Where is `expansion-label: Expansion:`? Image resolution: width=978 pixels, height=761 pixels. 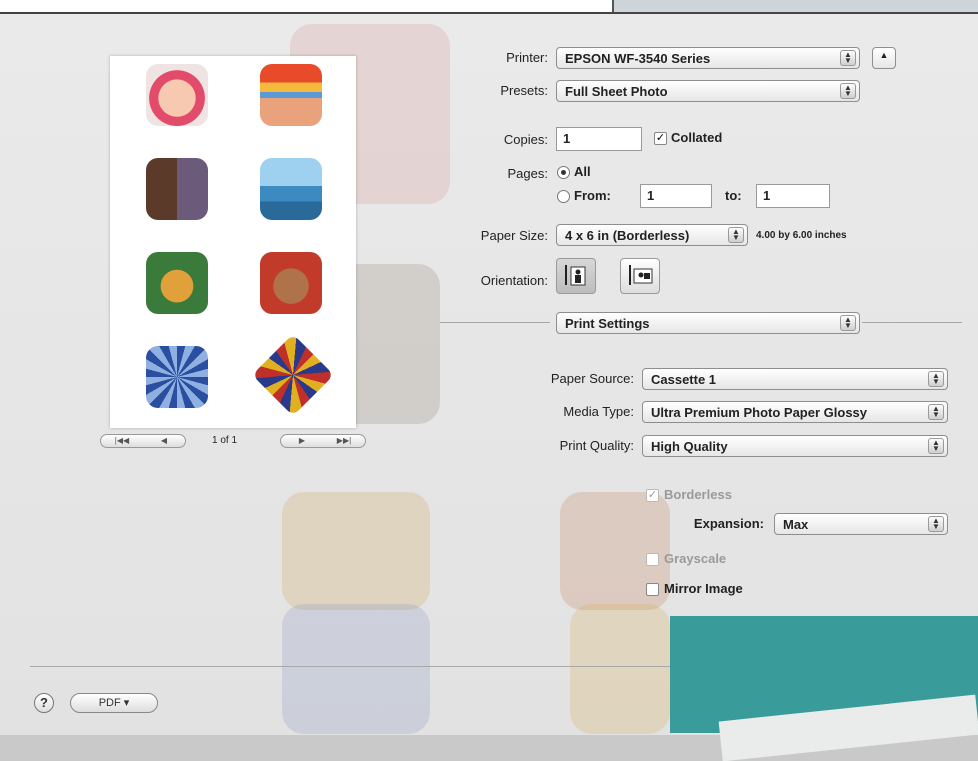
expansion-label: Expansion: is located at coordinates (728, 523).